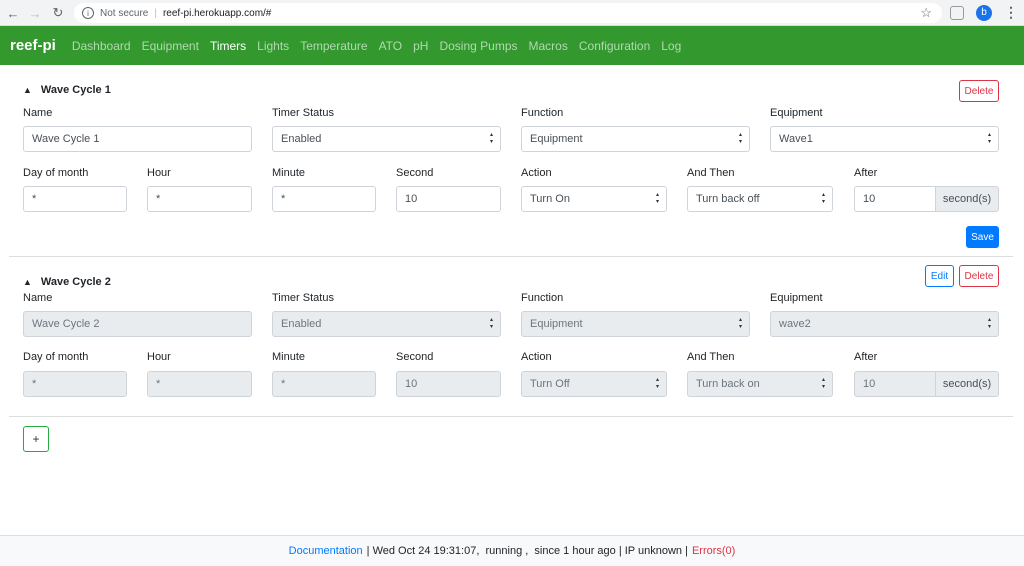  I want to click on nav-dosing-pumps: Dosing Pumps, so click(478, 46).